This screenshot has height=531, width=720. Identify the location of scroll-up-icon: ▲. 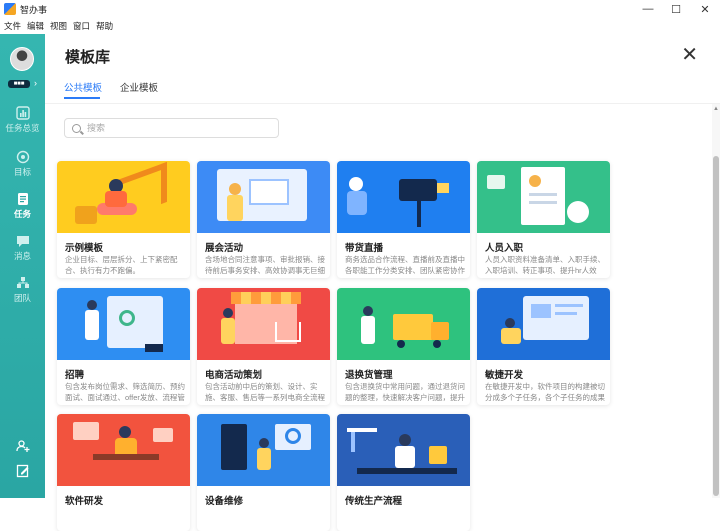
(716, 109).